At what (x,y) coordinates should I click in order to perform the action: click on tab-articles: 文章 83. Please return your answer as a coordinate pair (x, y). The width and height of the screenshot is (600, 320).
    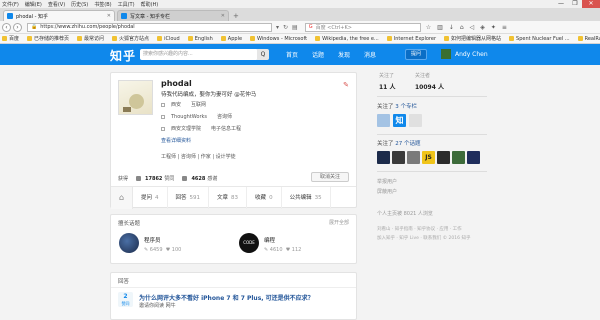
    Looking at the image, I should click on (228, 197).